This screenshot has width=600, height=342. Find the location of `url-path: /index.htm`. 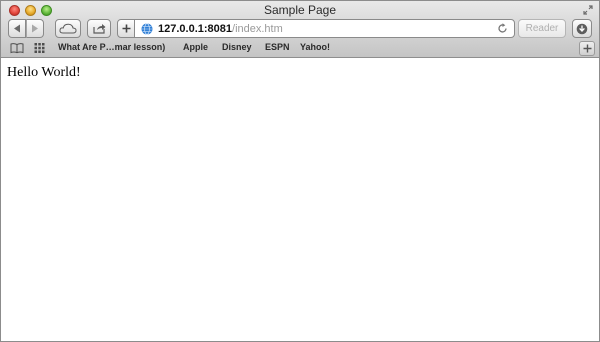

url-path: /index.htm is located at coordinates (257, 28).